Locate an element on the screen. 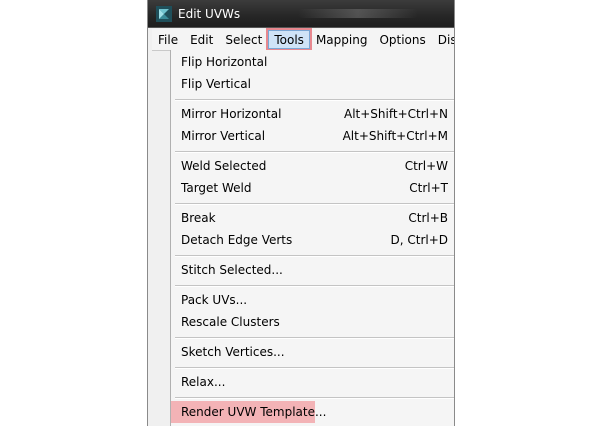 Image resolution: width=600 pixels, height=426 pixels. menu-item-shortcut: Alt+Shift+Ctrl+M is located at coordinates (395, 136).